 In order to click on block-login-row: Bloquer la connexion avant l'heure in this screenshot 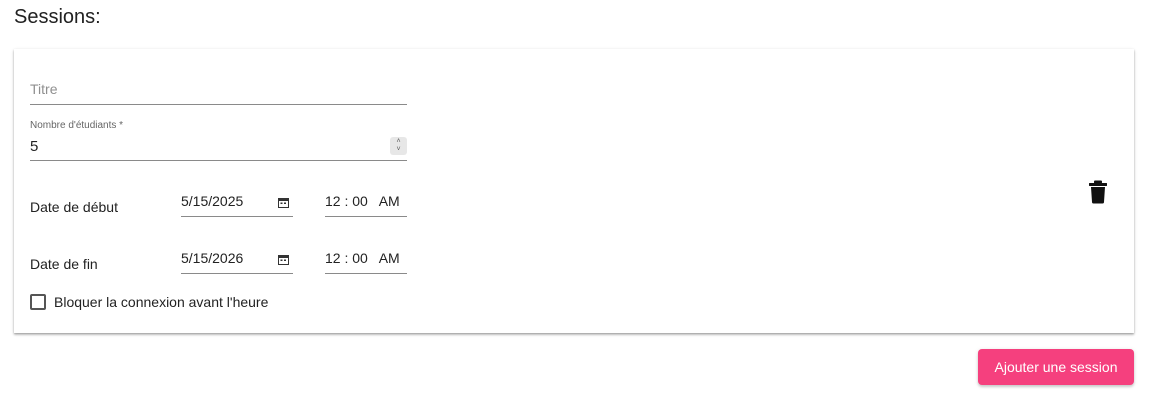, I will do `click(149, 302)`.